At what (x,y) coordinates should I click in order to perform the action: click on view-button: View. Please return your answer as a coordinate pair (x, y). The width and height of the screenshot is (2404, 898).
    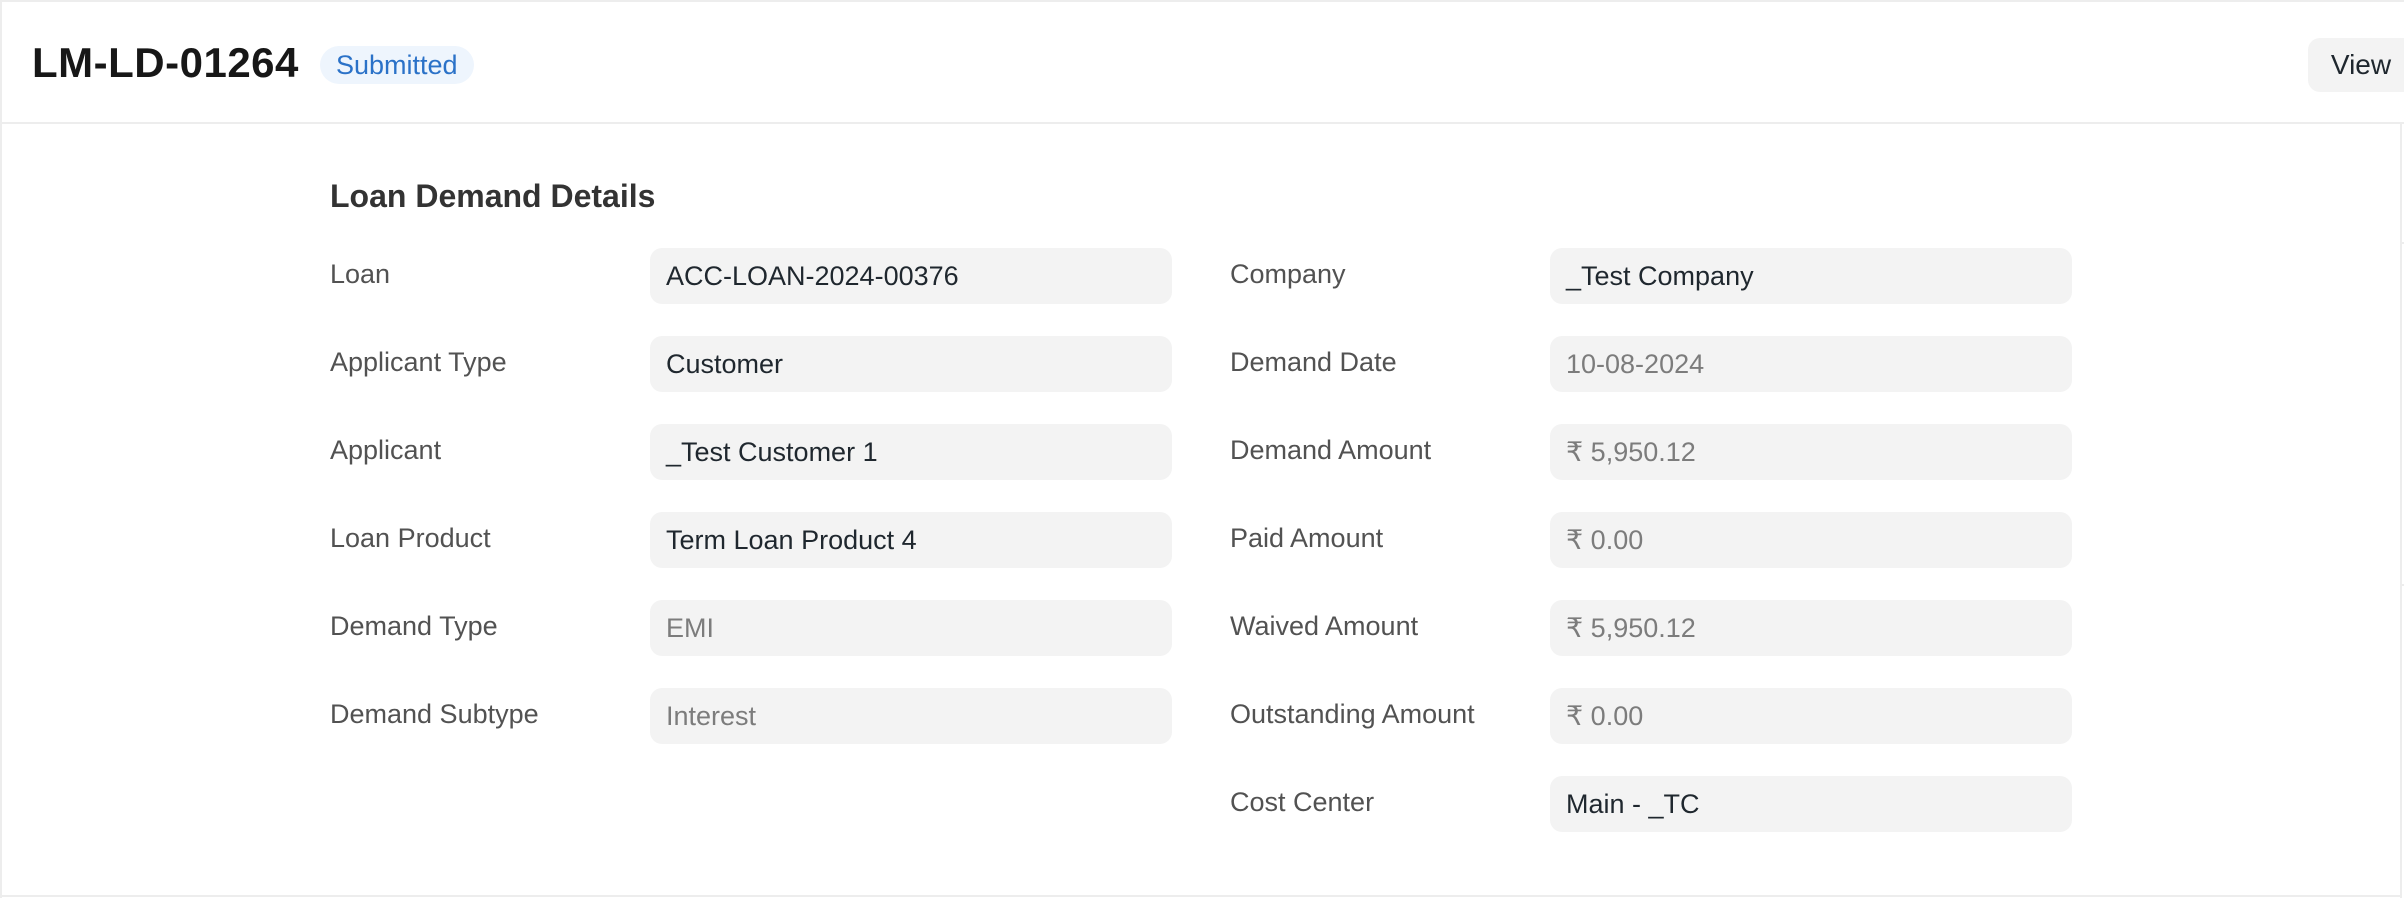
    Looking at the image, I should click on (2356, 65).